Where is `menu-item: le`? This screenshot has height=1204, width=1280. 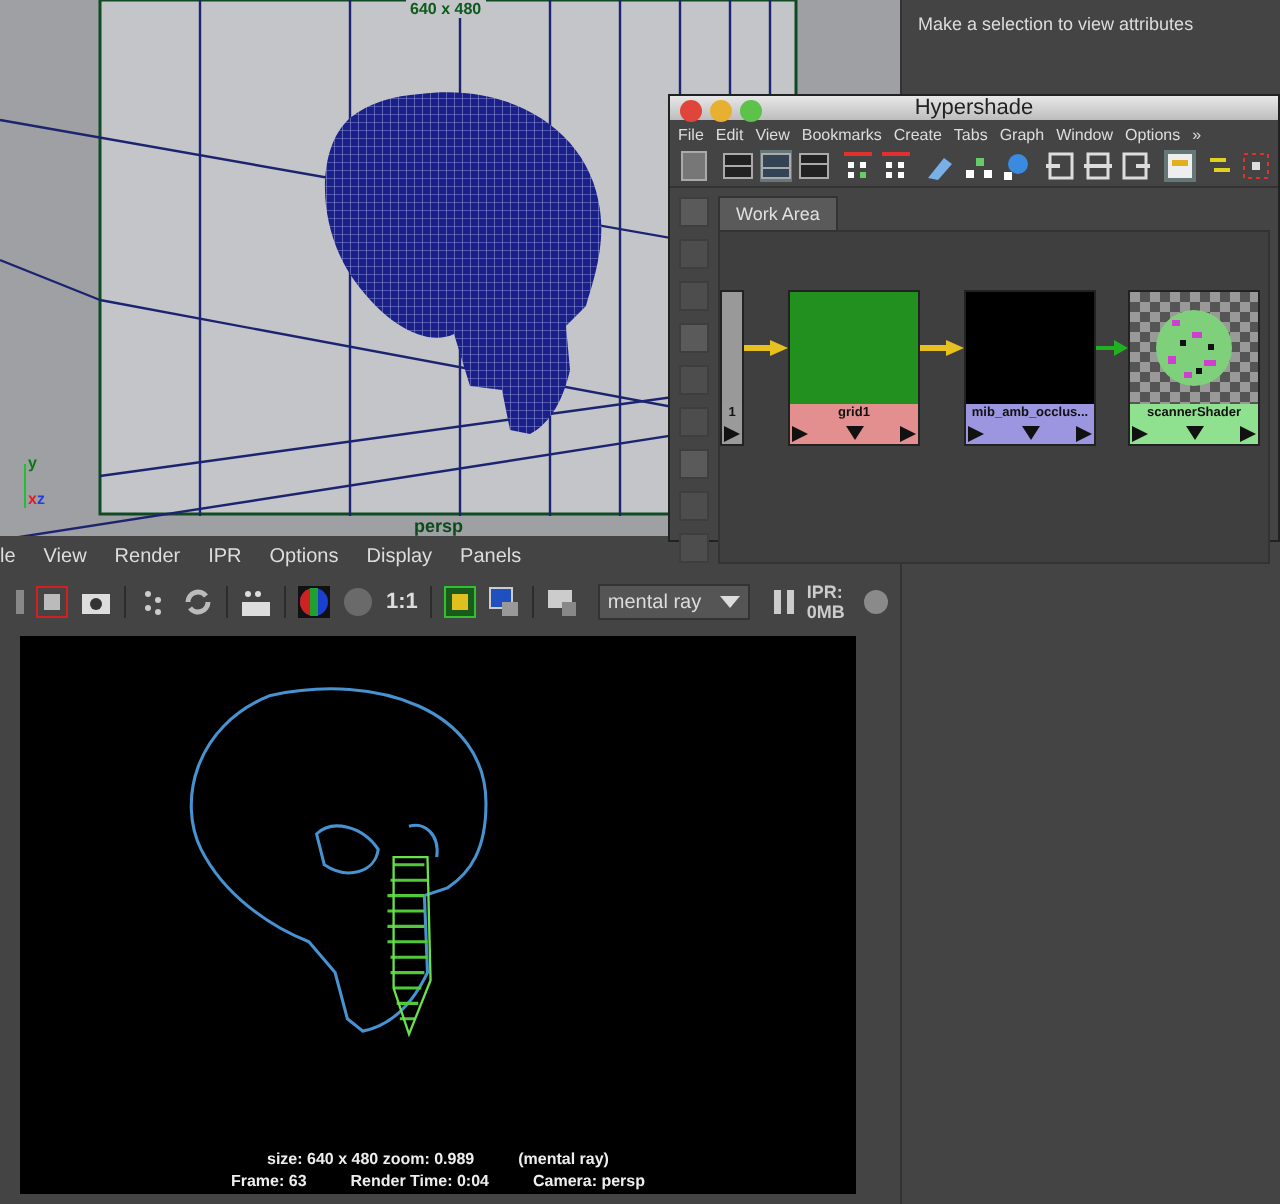 menu-item: le is located at coordinates (8, 558).